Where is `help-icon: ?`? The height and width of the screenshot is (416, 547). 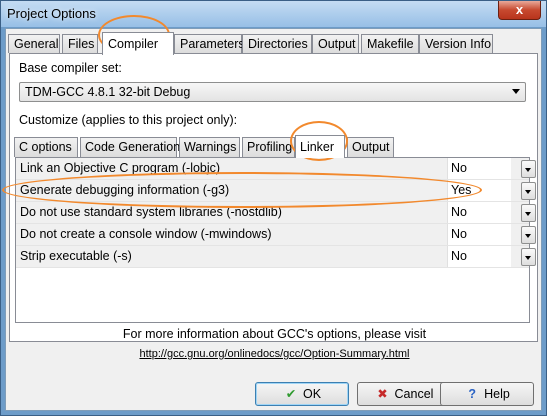
help-icon: ? is located at coordinates (472, 394).